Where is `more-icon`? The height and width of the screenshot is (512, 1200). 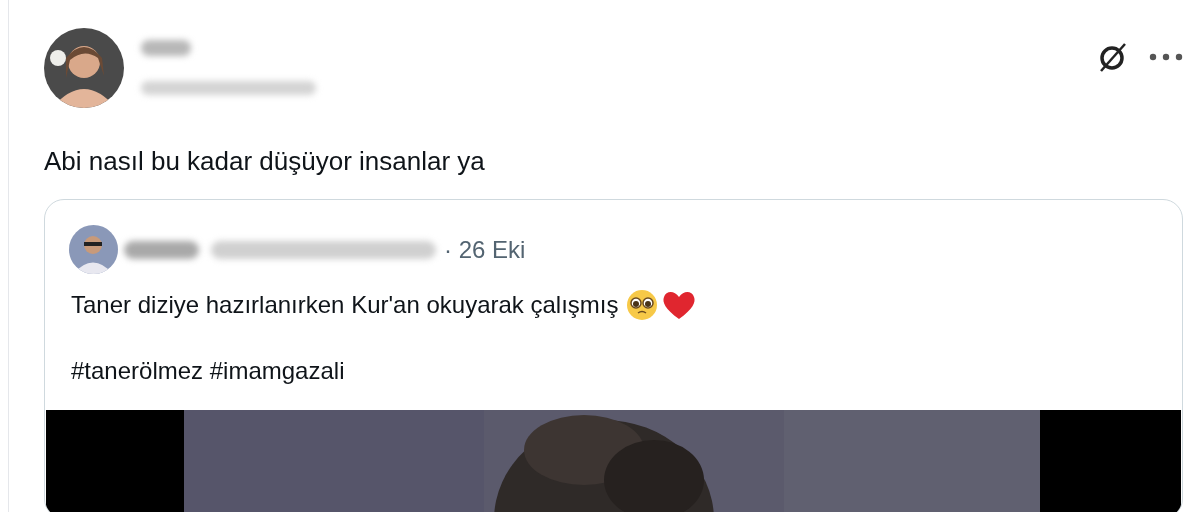
more-icon is located at coordinates (1166, 57).